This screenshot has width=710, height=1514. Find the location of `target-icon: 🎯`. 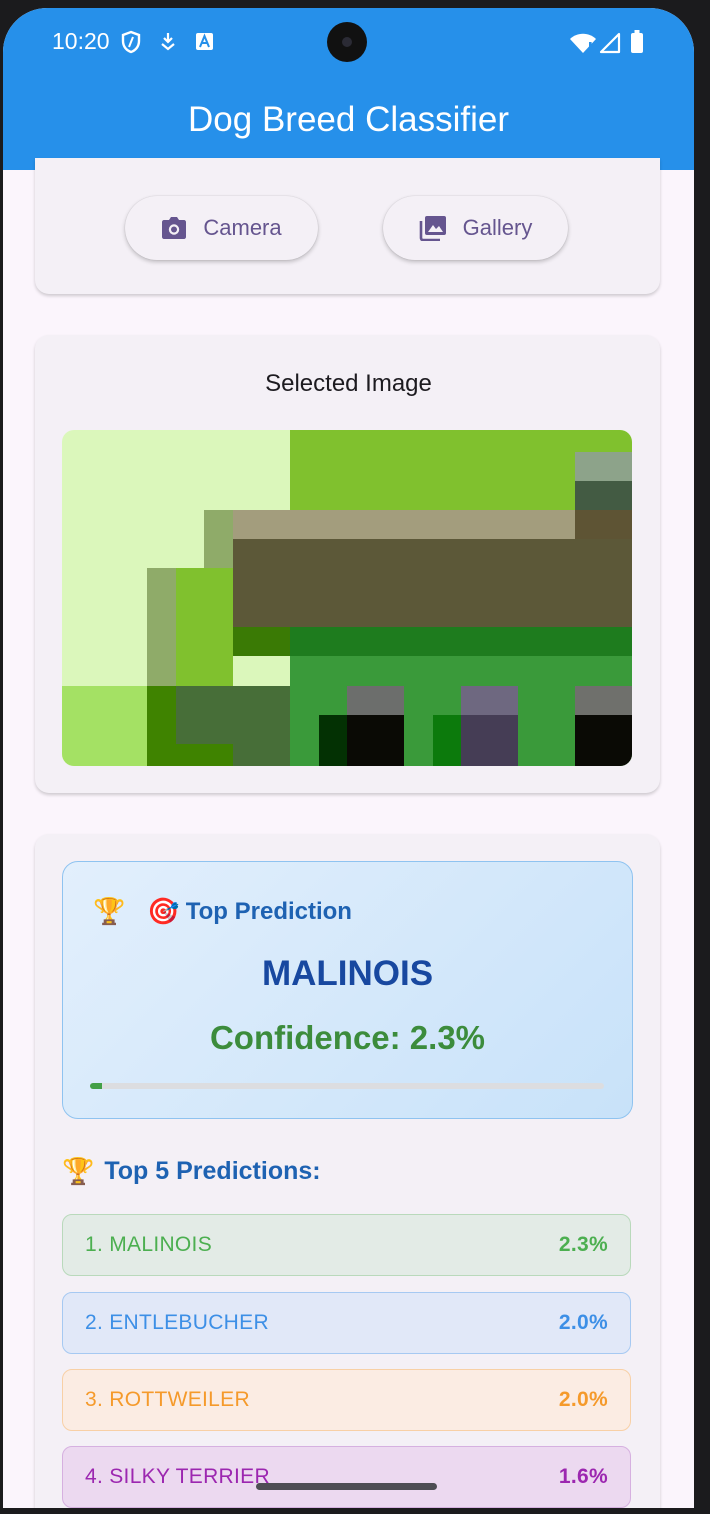

target-icon: 🎯 is located at coordinates (163, 911).